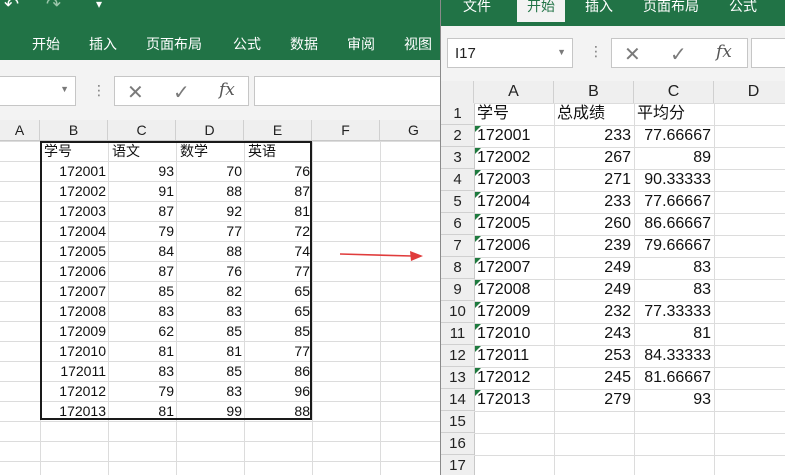 The width and height of the screenshot is (785, 475). I want to click on row-header: 6, so click(457, 224).